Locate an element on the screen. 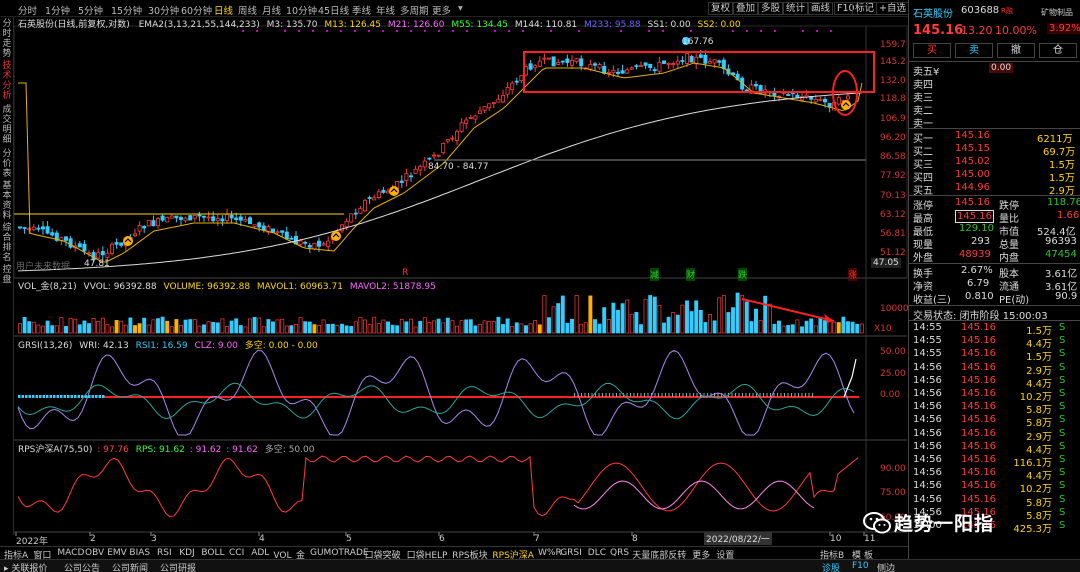 Image resolution: width=1080 pixels, height=572 pixels. period-quarter: 季线 is located at coordinates (361, 10).